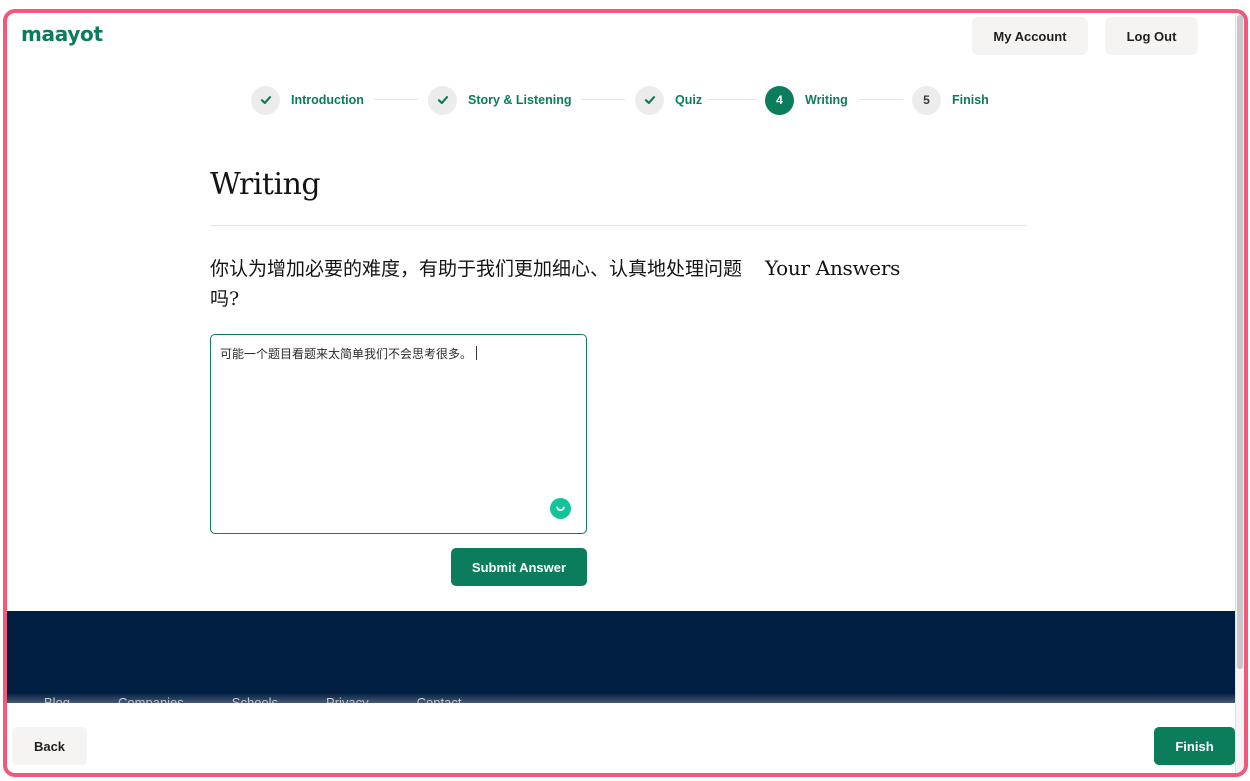 The width and height of the screenshot is (1250, 781). I want to click on page-title: Writing, so click(265, 184).